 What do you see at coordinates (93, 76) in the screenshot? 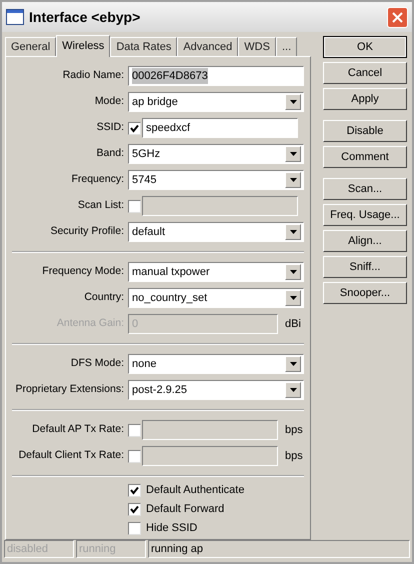
I see `field-label: Radio Name:` at bounding box center [93, 76].